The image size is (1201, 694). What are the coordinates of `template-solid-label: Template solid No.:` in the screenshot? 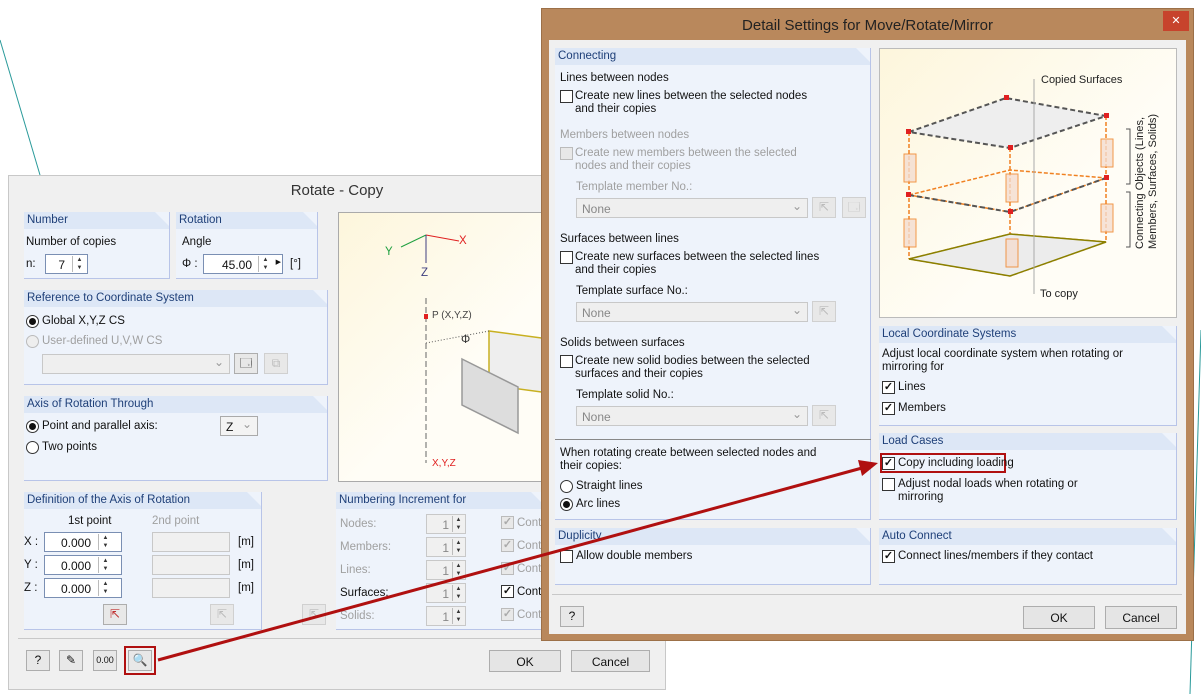 It's located at (625, 395).